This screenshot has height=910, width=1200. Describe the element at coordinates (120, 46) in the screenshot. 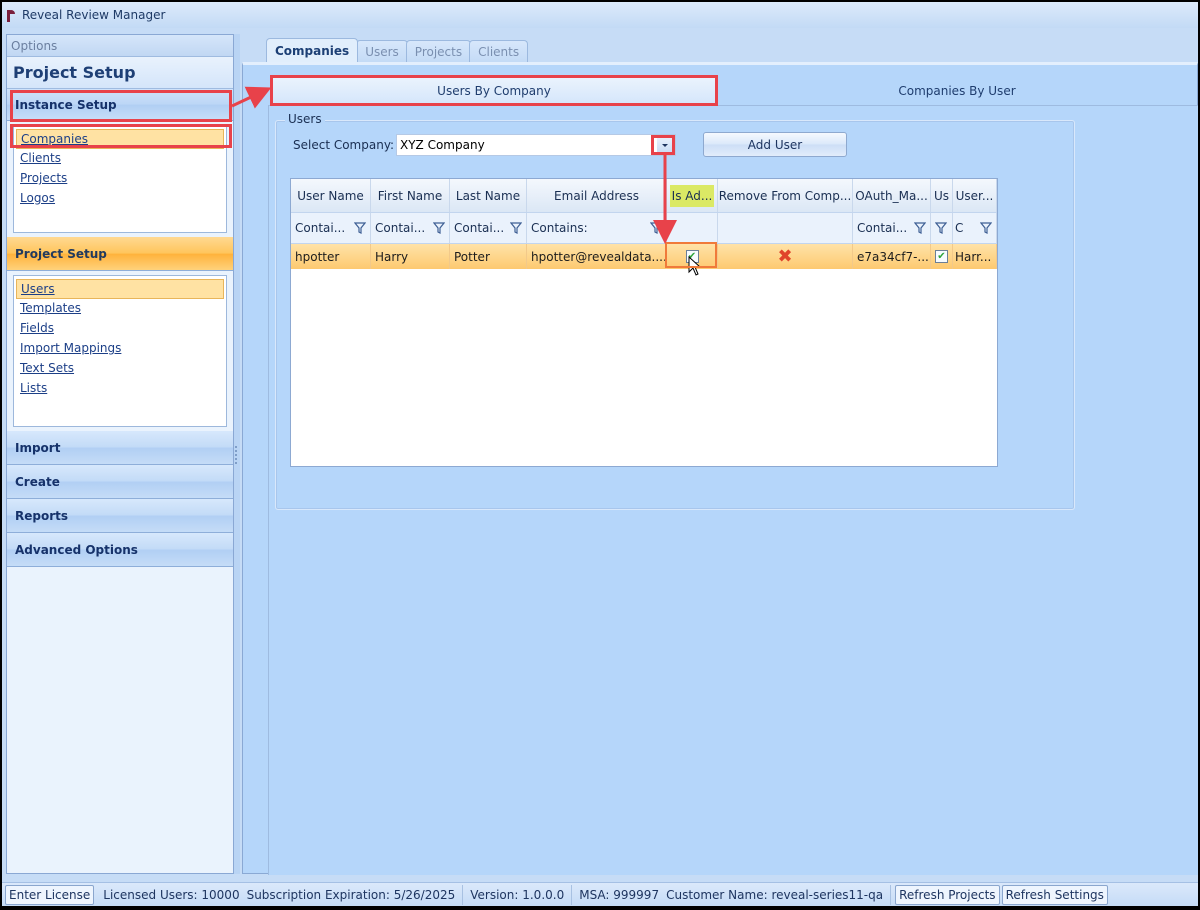

I see `options-header: Options` at that location.